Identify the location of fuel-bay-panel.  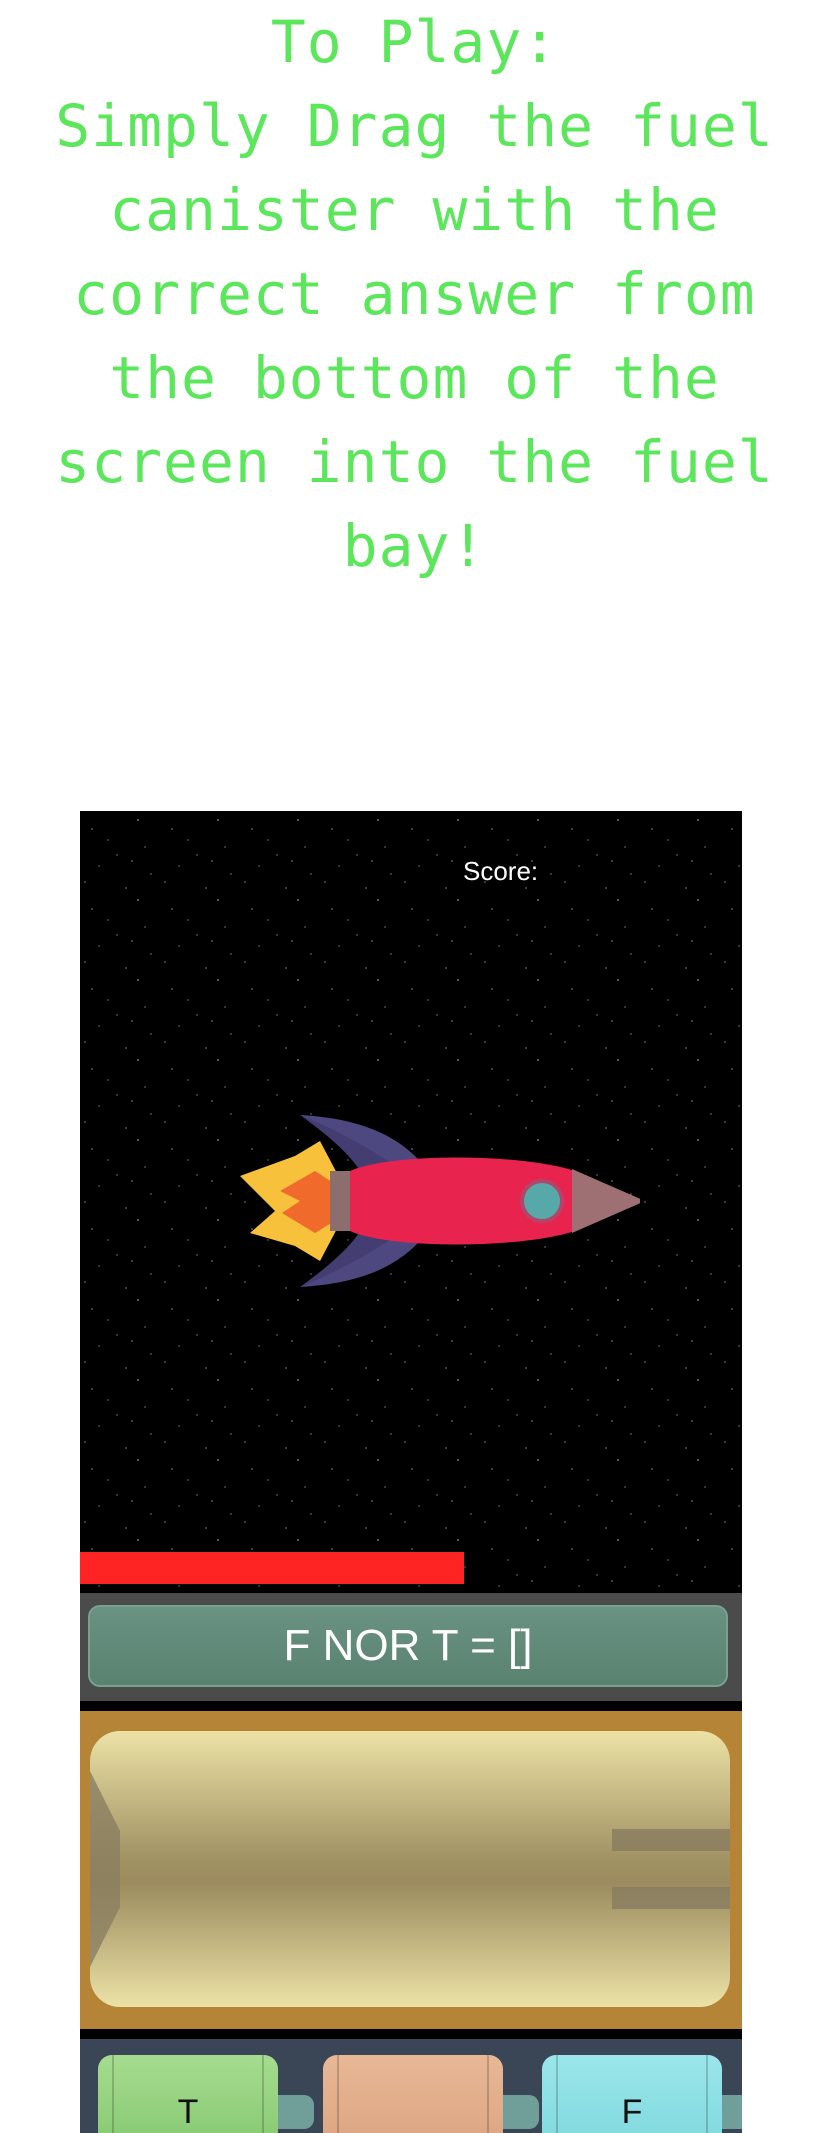
(411, 1870).